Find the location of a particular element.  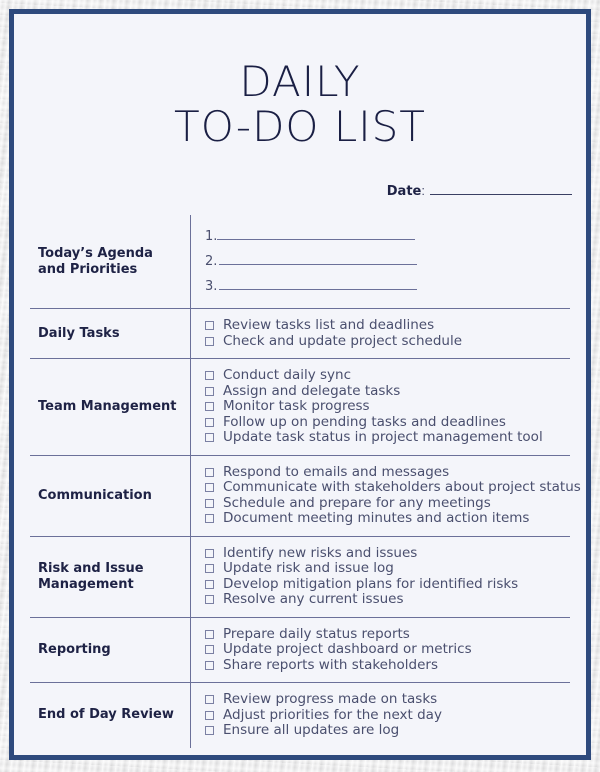

section-label-todays-agenda-and-priorities: Today’s Agenda and Priorities is located at coordinates (95, 261).